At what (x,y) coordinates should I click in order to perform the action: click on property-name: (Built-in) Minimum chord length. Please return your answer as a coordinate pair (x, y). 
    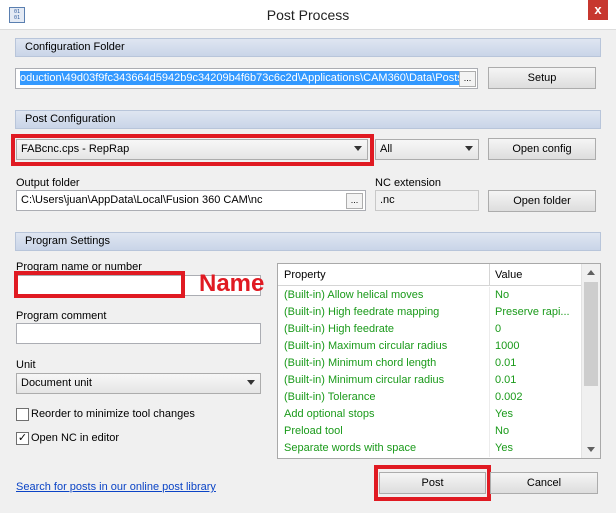
    Looking at the image, I should click on (360, 363).